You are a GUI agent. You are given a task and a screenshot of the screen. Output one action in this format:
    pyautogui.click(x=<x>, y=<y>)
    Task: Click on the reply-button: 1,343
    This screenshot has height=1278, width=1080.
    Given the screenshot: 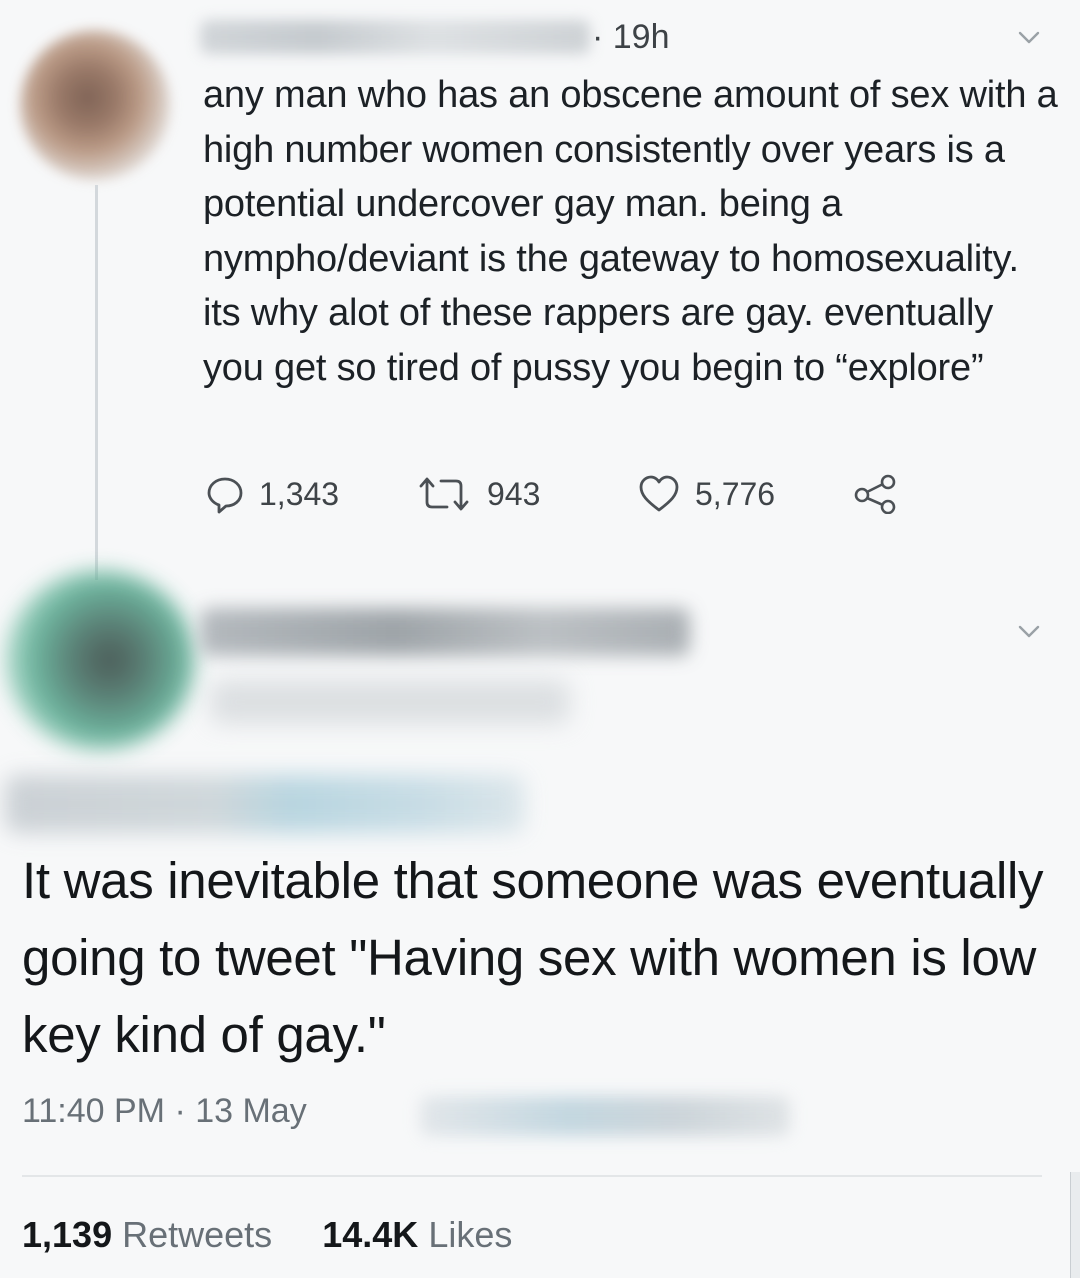 What is the action you would take?
    pyautogui.click(x=272, y=494)
    